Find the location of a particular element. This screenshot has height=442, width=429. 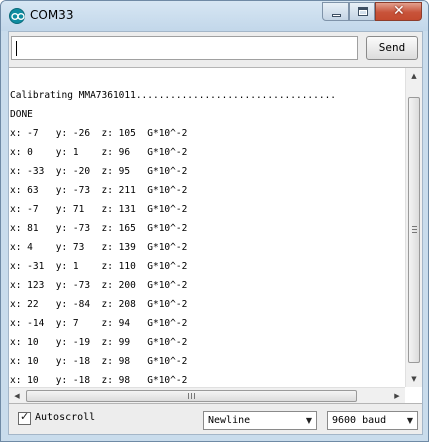

scroll-left-icon: ◀ is located at coordinates (17, 395).